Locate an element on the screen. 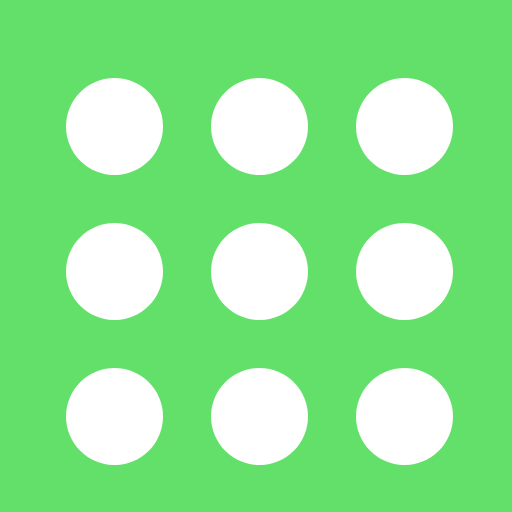 This screenshot has width=512, height=512. dot-r2-c1 is located at coordinates (114, 271).